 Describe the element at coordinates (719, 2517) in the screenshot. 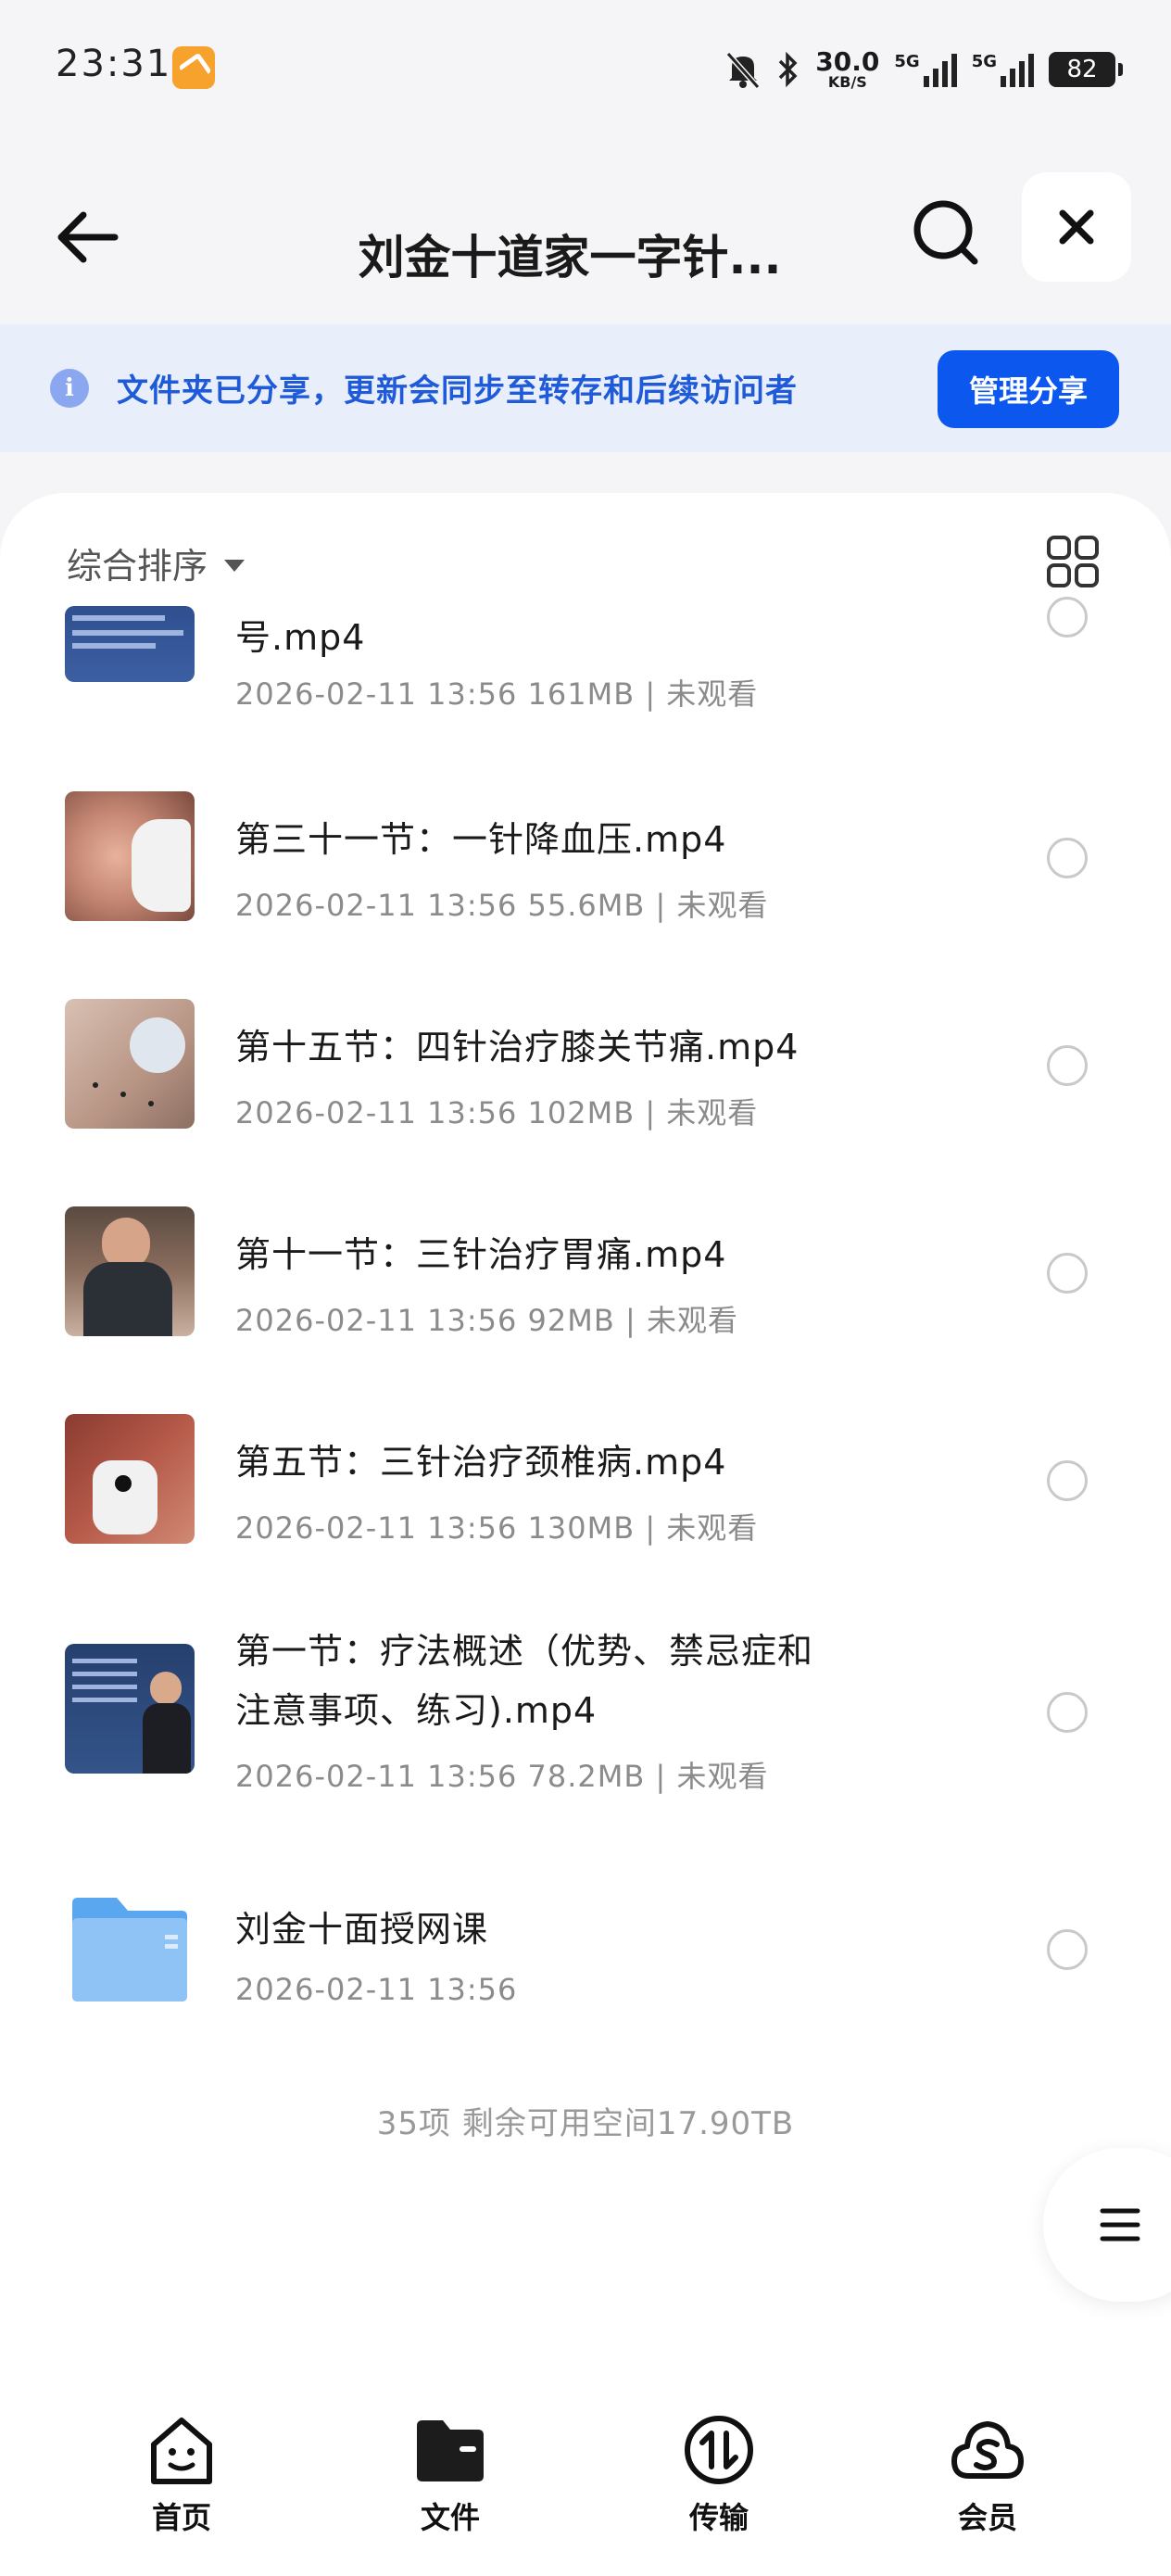

I see `nav-transfer-label: 传输` at that location.